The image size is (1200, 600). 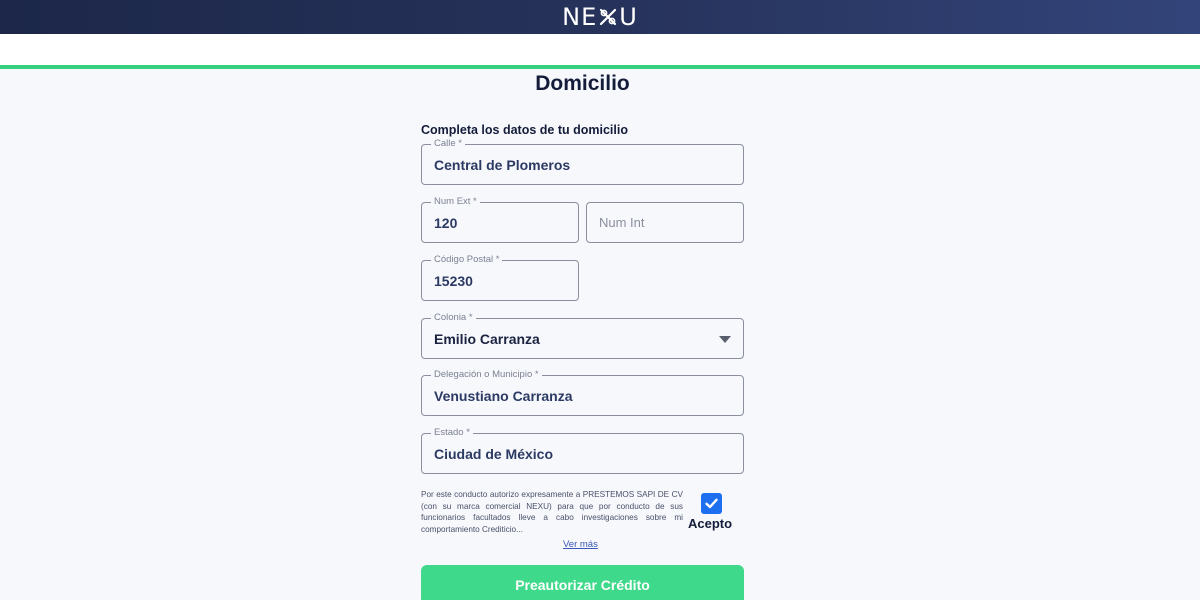 I want to click on colonia-value: Emilio Carranza, so click(x=487, y=338).